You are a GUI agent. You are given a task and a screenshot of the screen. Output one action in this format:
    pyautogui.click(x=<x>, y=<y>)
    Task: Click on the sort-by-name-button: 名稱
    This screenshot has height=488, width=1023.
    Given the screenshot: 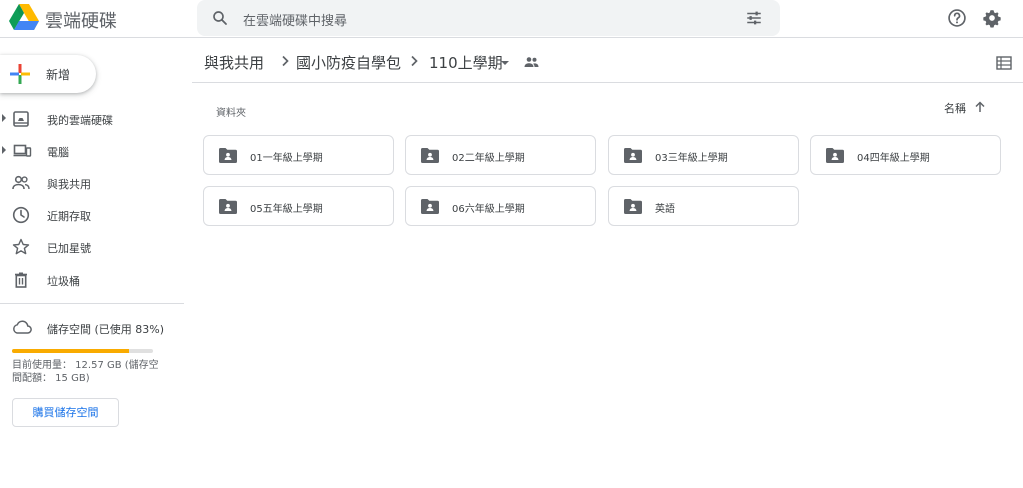 What is the action you would take?
    pyautogui.click(x=955, y=108)
    